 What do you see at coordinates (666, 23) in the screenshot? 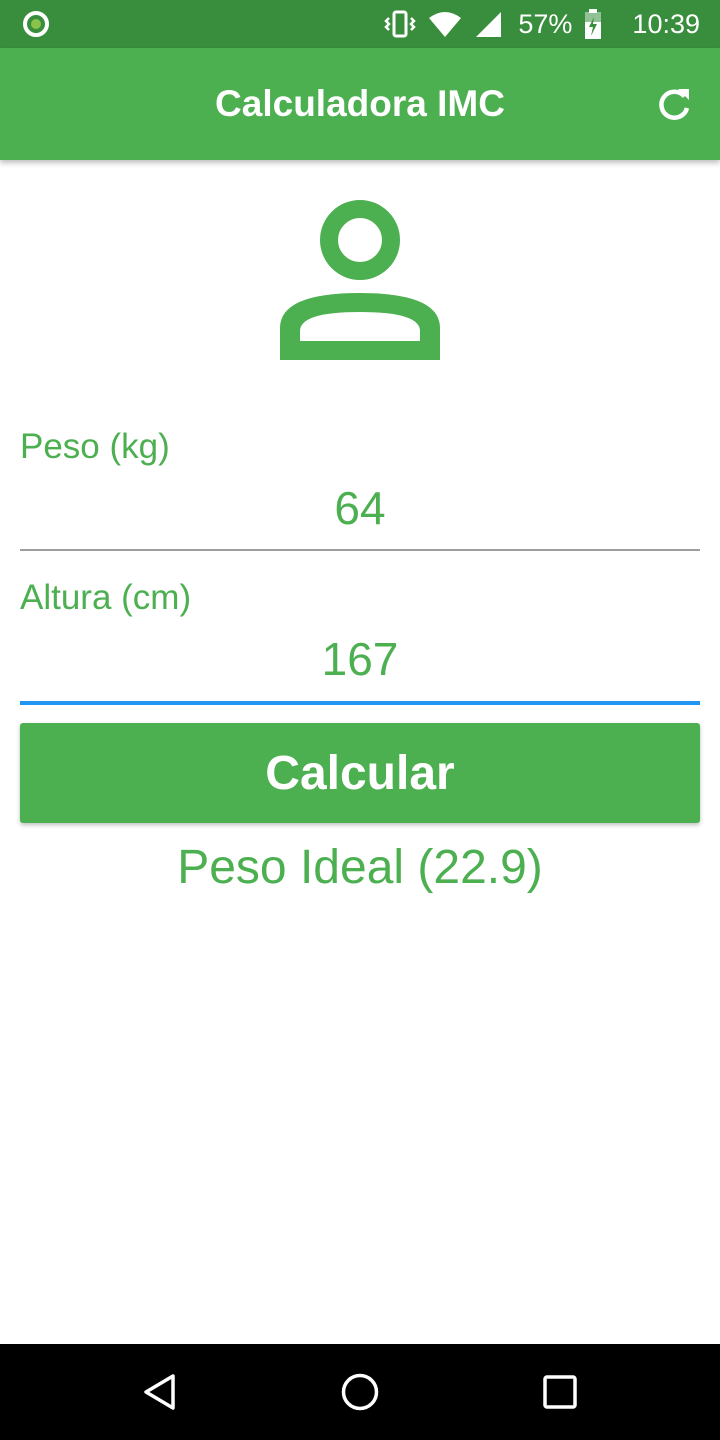
I see `clock: 10:39` at bounding box center [666, 23].